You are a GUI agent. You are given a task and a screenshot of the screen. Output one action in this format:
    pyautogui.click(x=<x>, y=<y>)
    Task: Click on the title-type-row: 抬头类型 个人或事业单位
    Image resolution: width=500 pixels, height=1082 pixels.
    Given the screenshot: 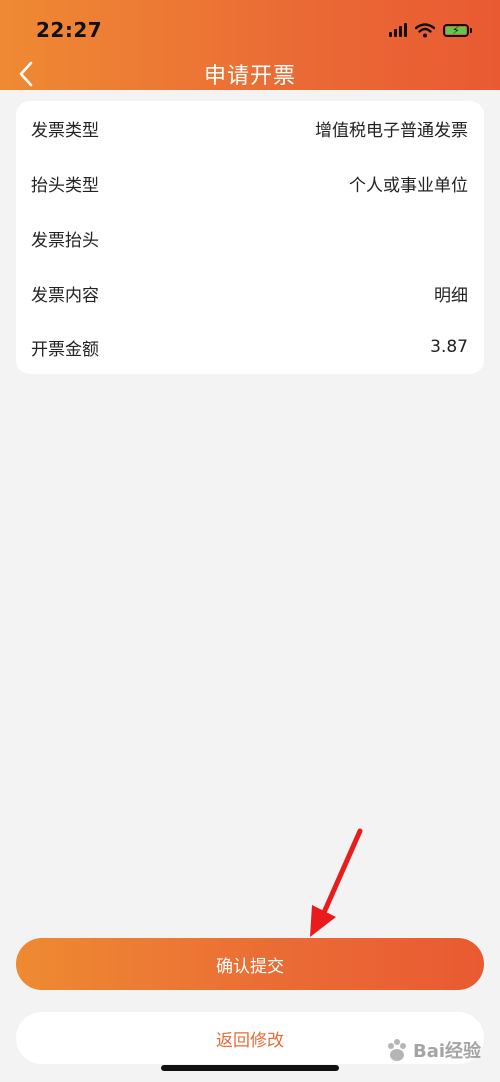 What is the action you would take?
    pyautogui.click(x=250, y=183)
    